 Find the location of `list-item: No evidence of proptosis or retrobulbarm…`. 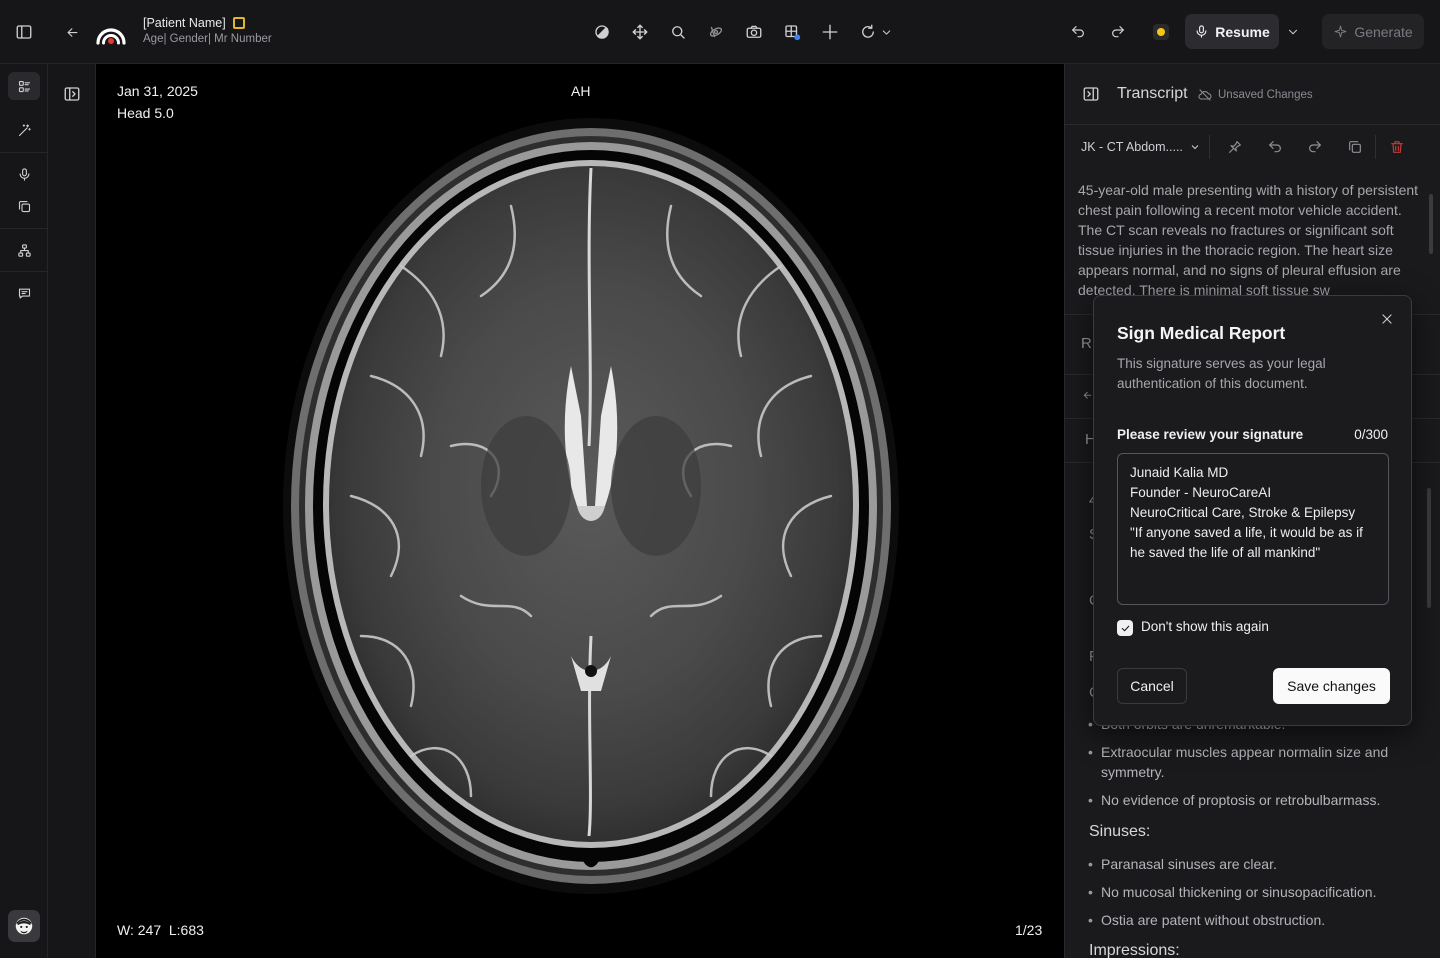

list-item: No evidence of proptosis or retrobulbarm… is located at coordinates (1249, 800).